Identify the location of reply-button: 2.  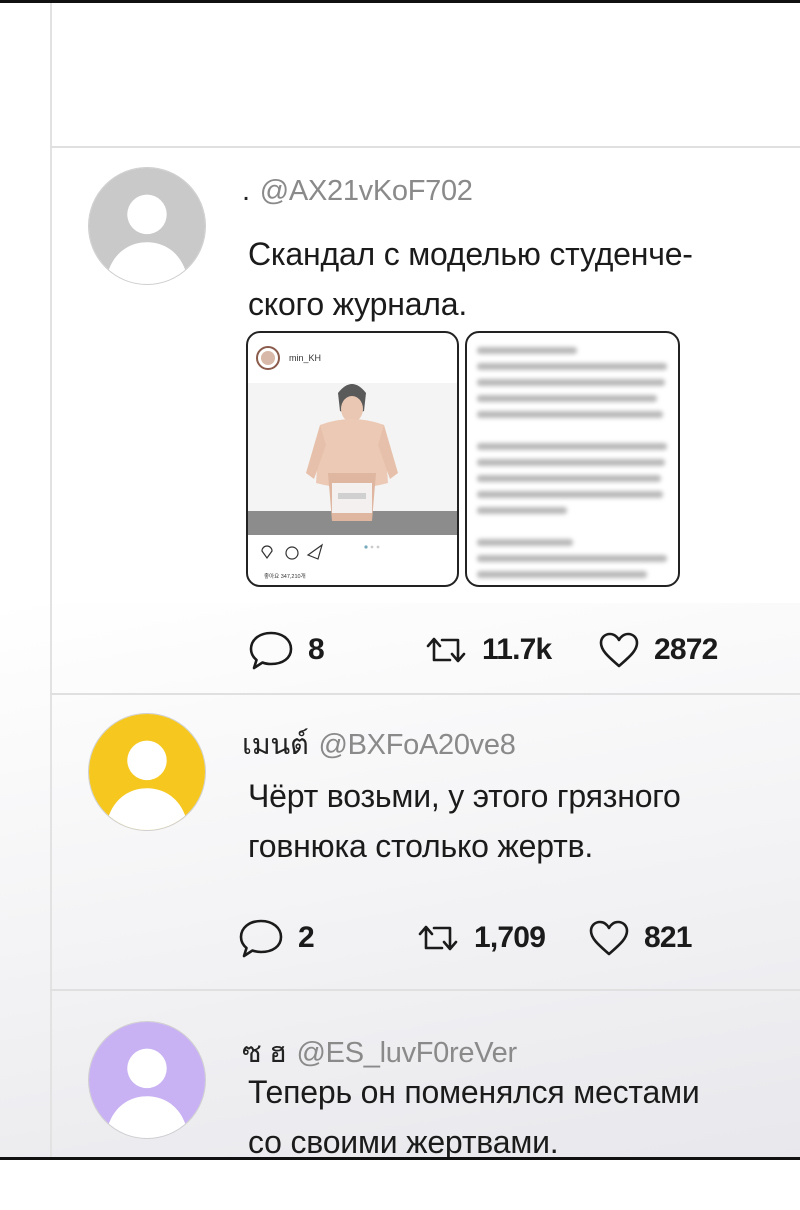
(276, 938).